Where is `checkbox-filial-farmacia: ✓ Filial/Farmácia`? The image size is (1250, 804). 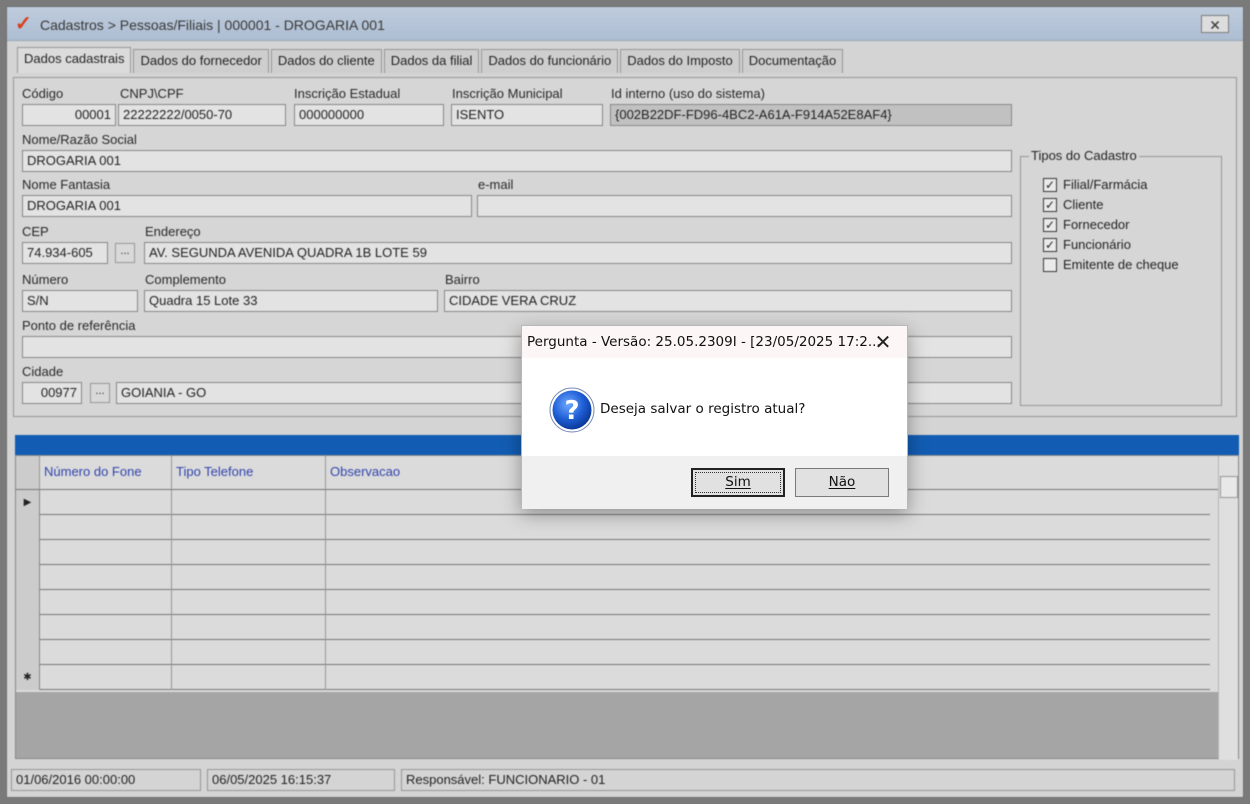
checkbox-filial-farmacia: ✓ Filial/Farmácia is located at coordinates (1095, 184).